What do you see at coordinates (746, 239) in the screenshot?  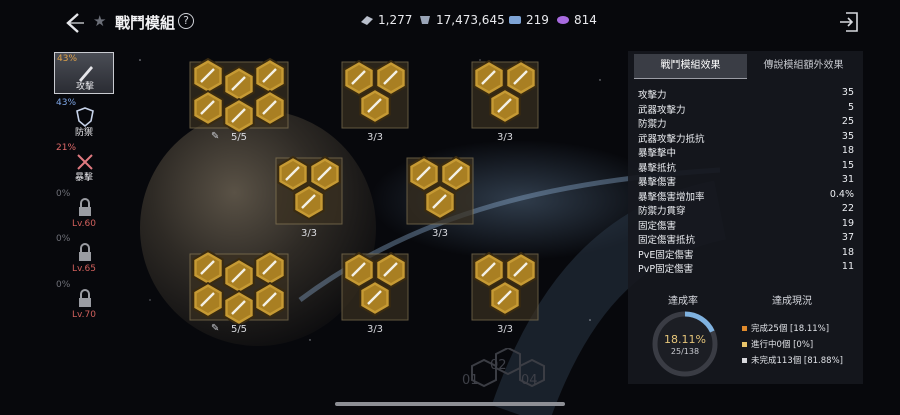 I see `stat-row: 固定傷害抵抗 37` at bounding box center [746, 239].